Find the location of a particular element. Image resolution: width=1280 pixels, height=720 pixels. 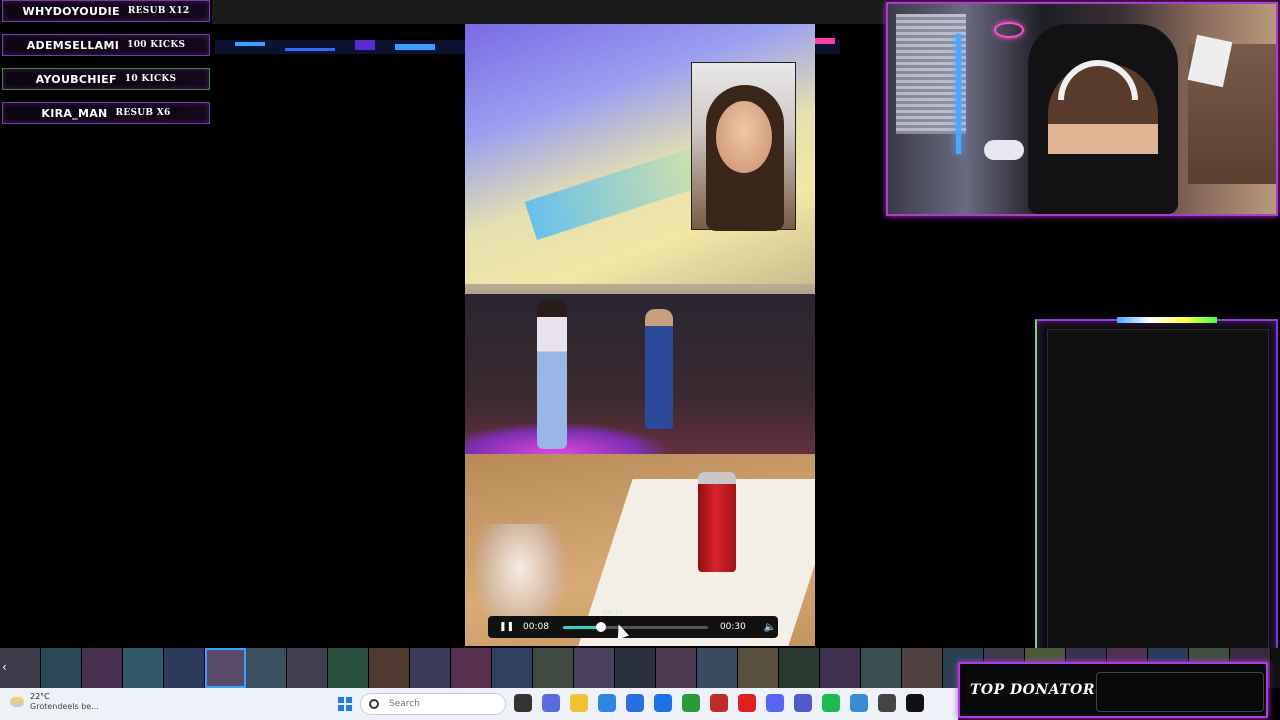

overlay-frame is located at coordinates (1156, 487).